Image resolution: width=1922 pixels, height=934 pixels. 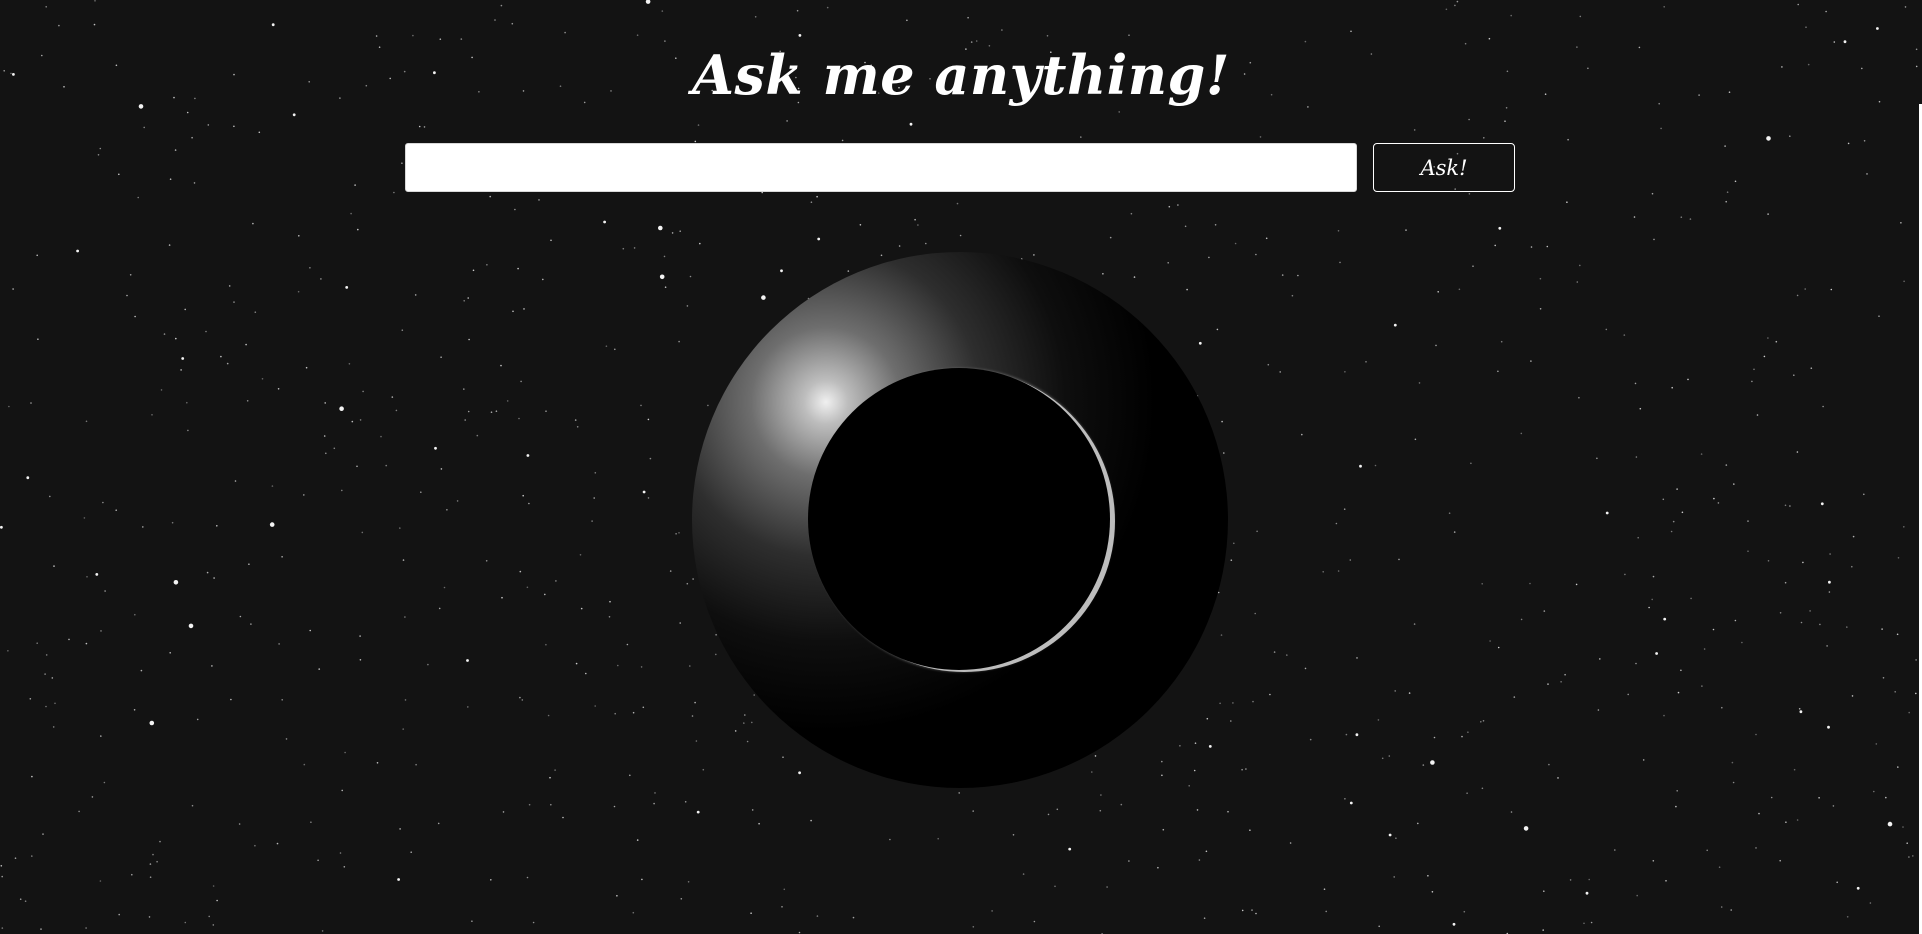 I want to click on question-input, so click(x=881, y=167).